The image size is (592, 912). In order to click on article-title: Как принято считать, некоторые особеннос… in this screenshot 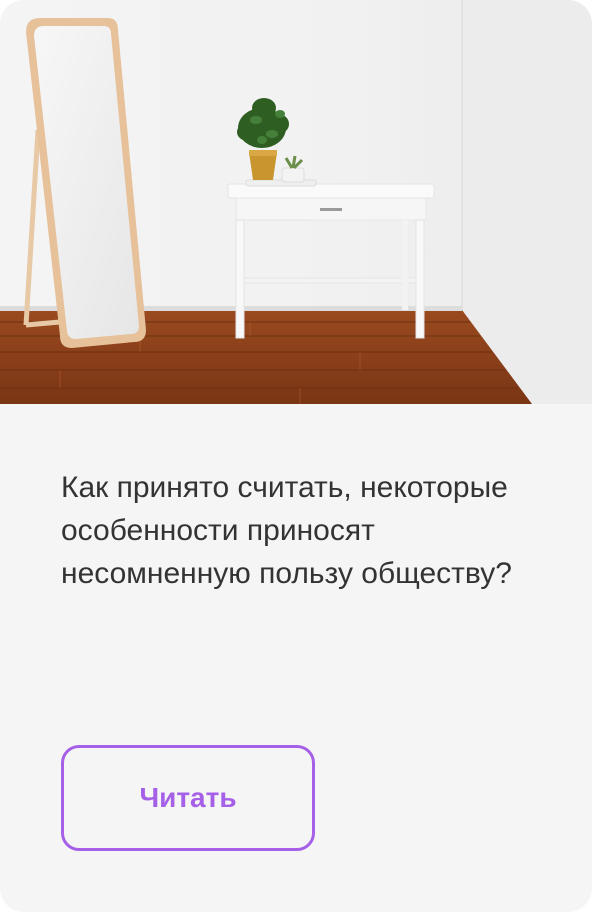, I will do `click(286, 530)`.